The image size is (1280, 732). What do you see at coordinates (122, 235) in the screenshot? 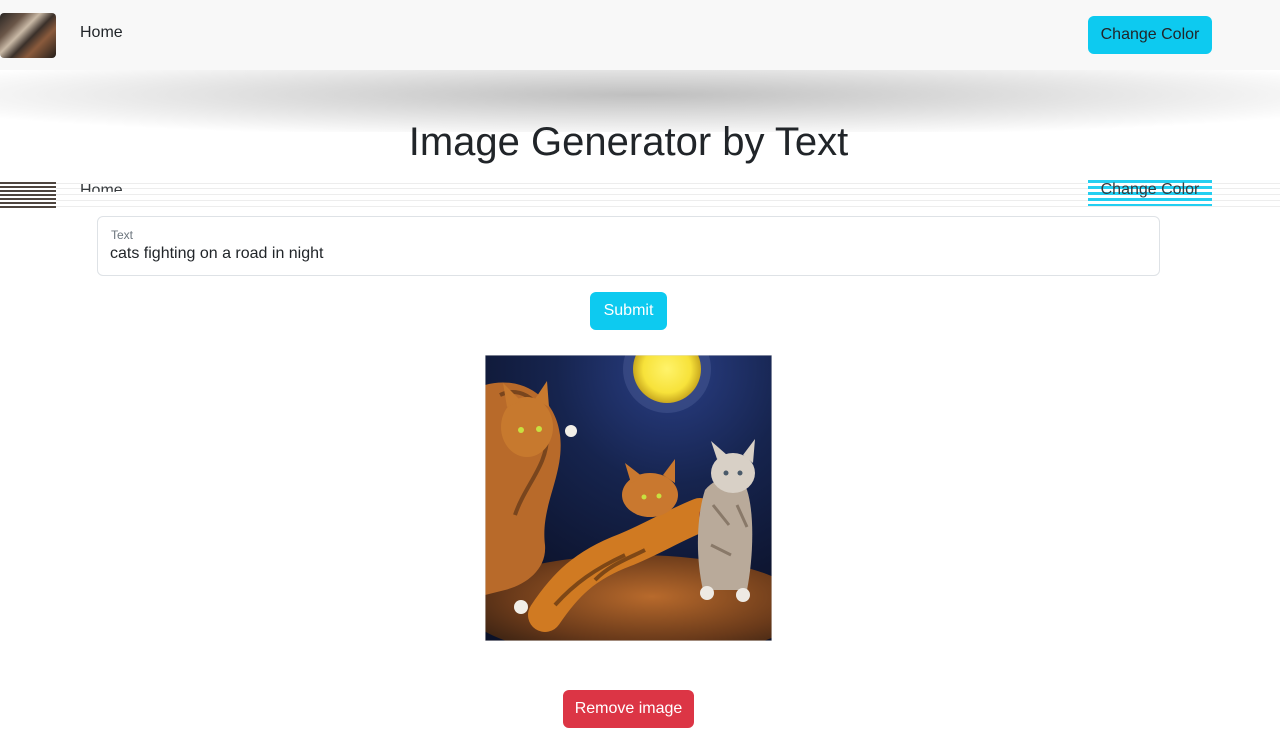
I see `text-field-label: Text` at bounding box center [122, 235].